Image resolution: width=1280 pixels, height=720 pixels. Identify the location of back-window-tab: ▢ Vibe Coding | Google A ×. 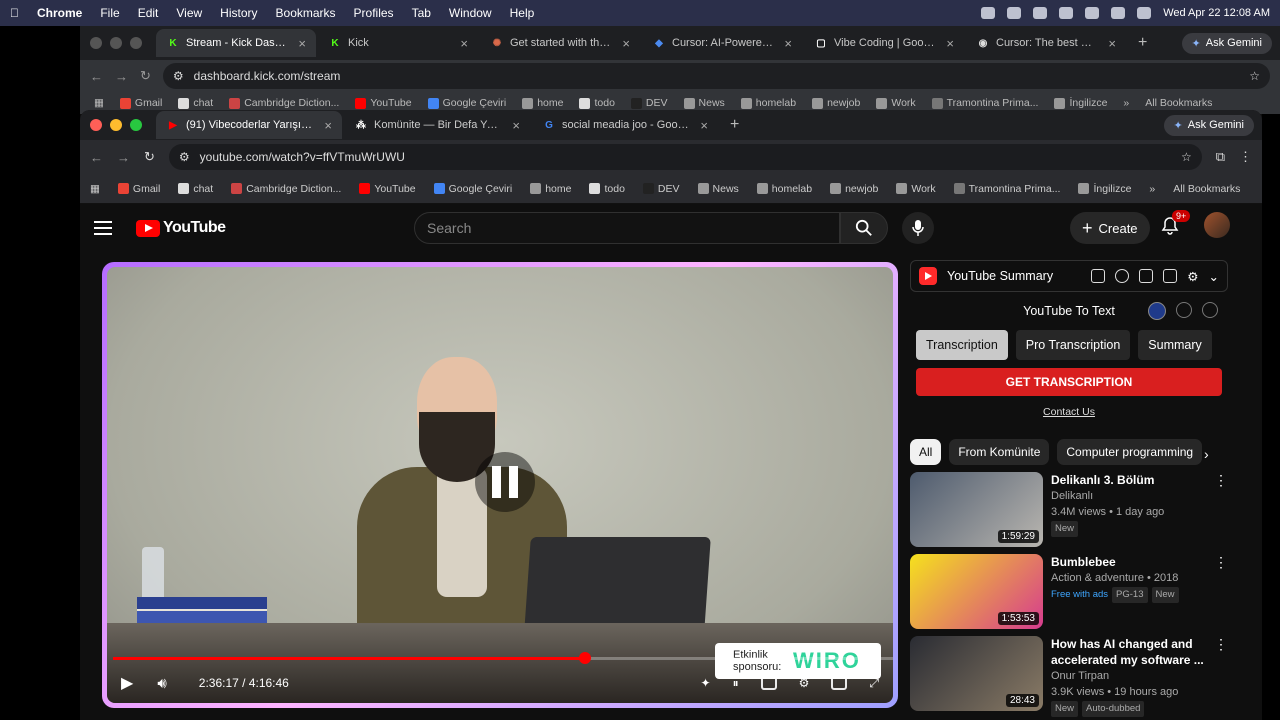
(884, 43).